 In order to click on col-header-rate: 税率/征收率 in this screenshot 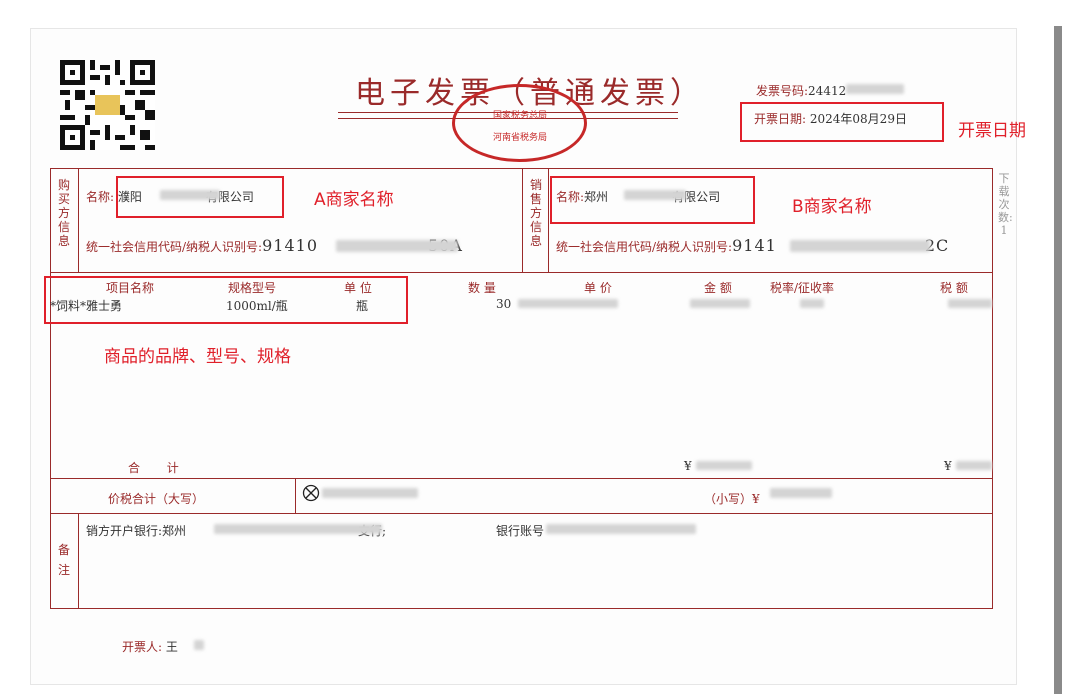, I will do `click(802, 288)`.